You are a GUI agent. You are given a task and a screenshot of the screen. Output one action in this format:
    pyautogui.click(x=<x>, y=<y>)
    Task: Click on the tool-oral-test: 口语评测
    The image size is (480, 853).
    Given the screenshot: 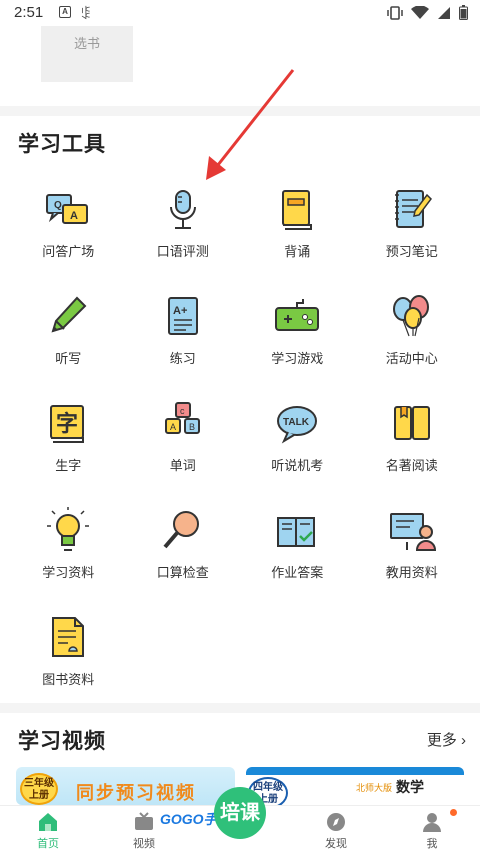 What is the action you would take?
    pyautogui.click(x=183, y=231)
    